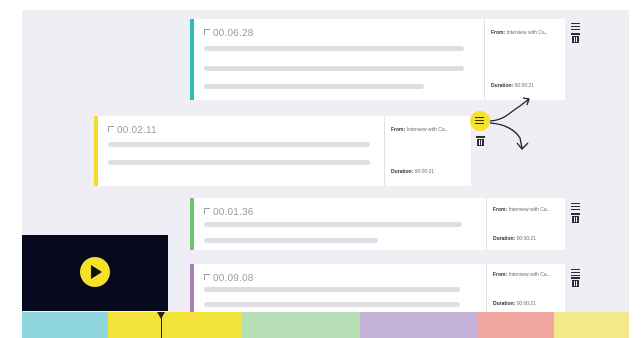 This screenshot has height=338, width=641. What do you see at coordinates (161, 315) in the screenshot?
I see `playhead-handle-icon` at bounding box center [161, 315].